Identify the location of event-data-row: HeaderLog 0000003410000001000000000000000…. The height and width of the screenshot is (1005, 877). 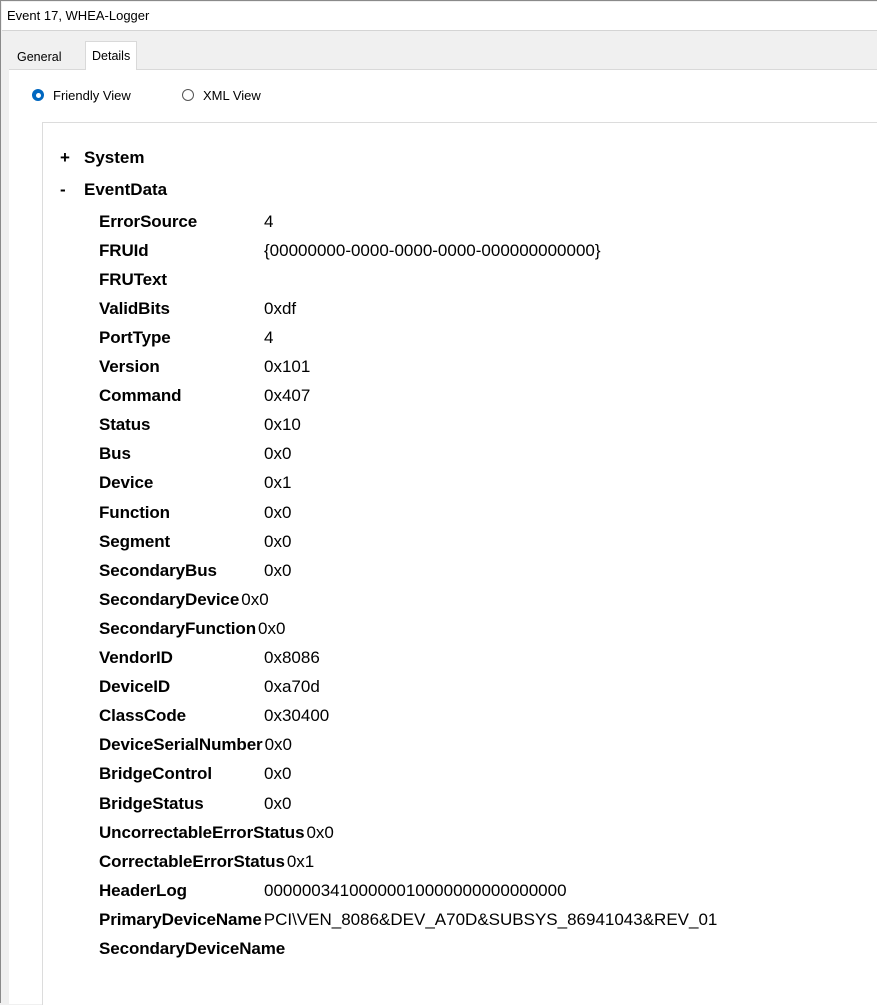
(333, 890).